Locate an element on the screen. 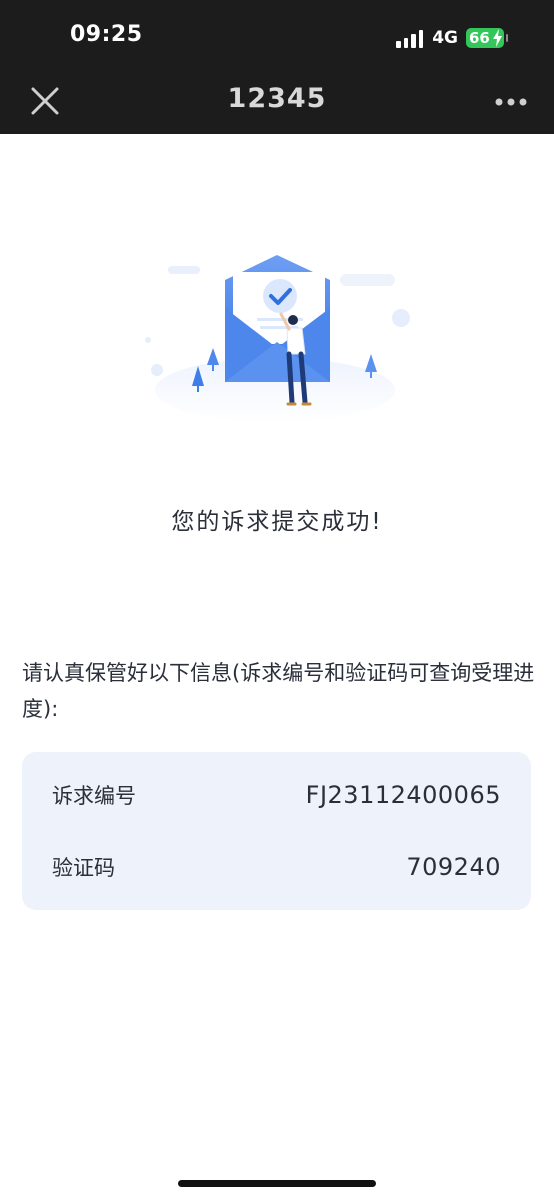 This screenshot has height=1200, width=554. envelope-checkmark-illustration is located at coordinates (277, 338).